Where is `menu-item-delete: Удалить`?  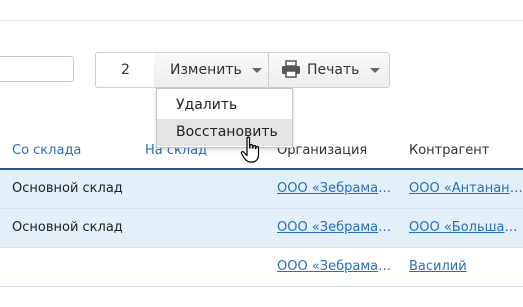
menu-item-delete: Удалить is located at coordinates (224, 105).